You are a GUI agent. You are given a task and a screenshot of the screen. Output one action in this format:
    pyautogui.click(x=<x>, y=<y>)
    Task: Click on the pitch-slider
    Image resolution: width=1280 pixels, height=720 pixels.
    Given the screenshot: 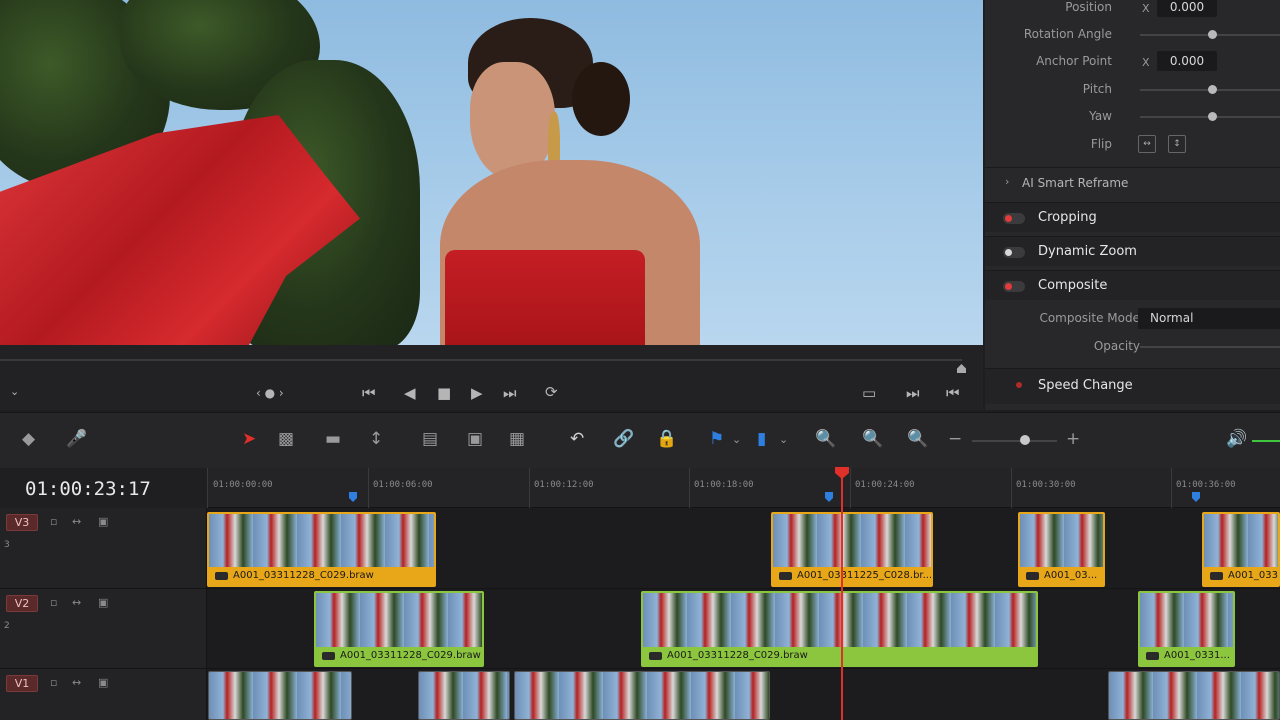 What is the action you would take?
    pyautogui.click(x=1210, y=89)
    